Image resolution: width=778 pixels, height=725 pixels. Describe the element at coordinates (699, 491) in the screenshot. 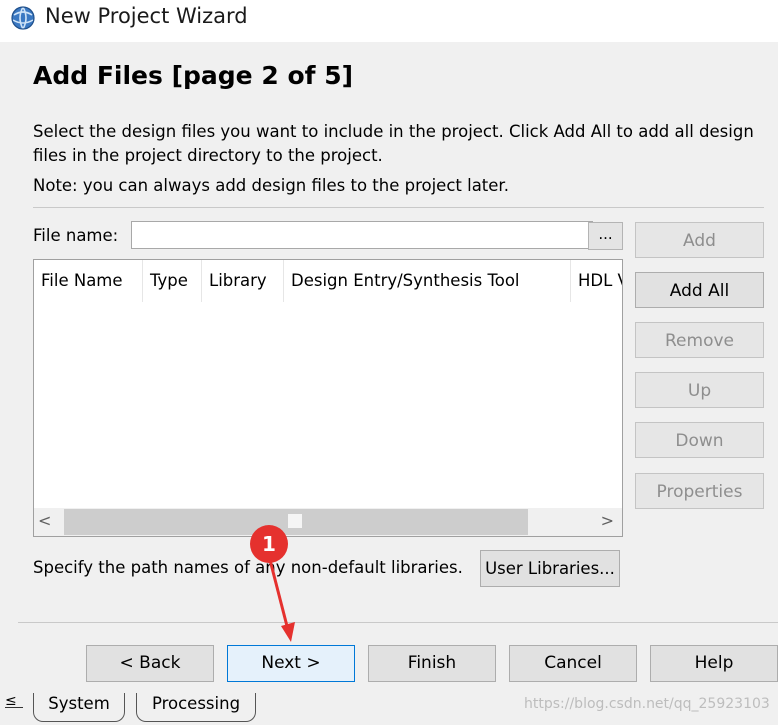

I see `properties-button: Properties` at that location.